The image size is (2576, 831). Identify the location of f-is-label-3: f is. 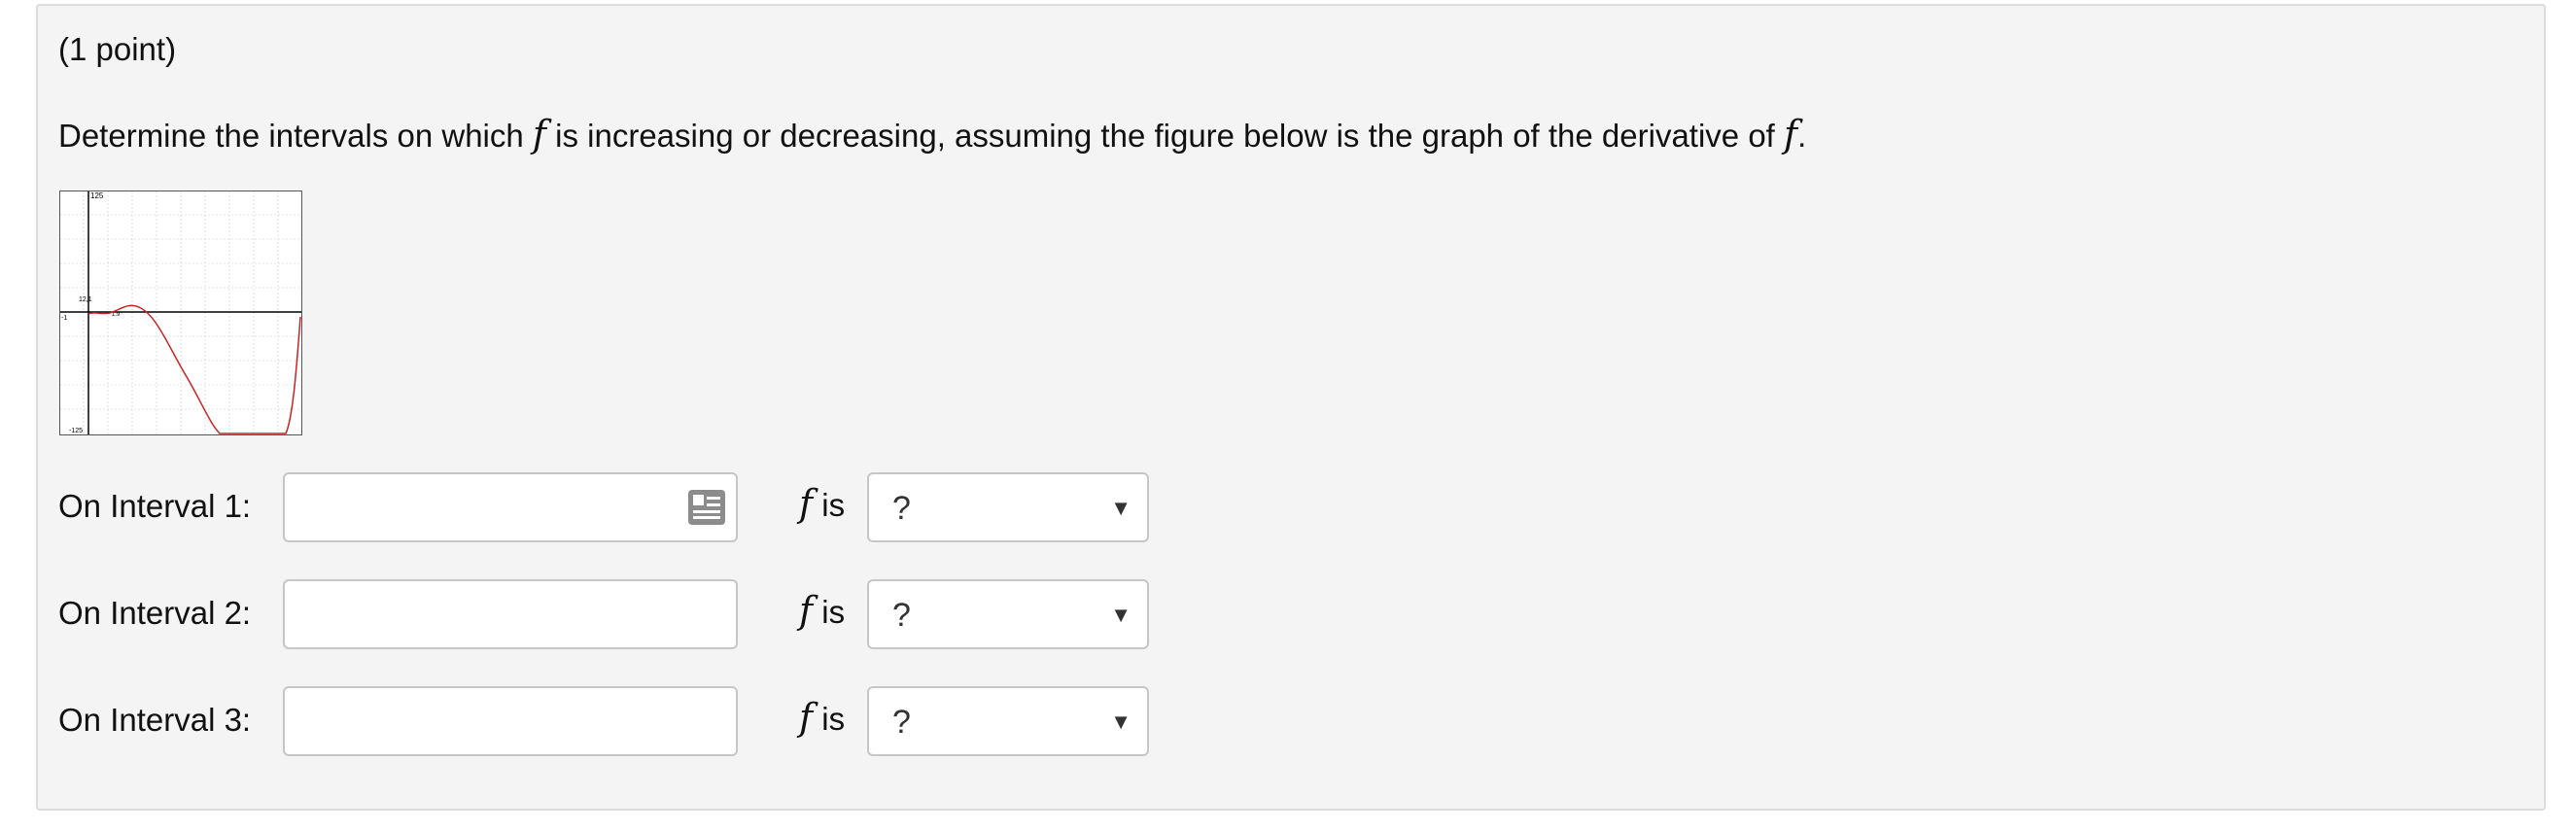
(822, 717).